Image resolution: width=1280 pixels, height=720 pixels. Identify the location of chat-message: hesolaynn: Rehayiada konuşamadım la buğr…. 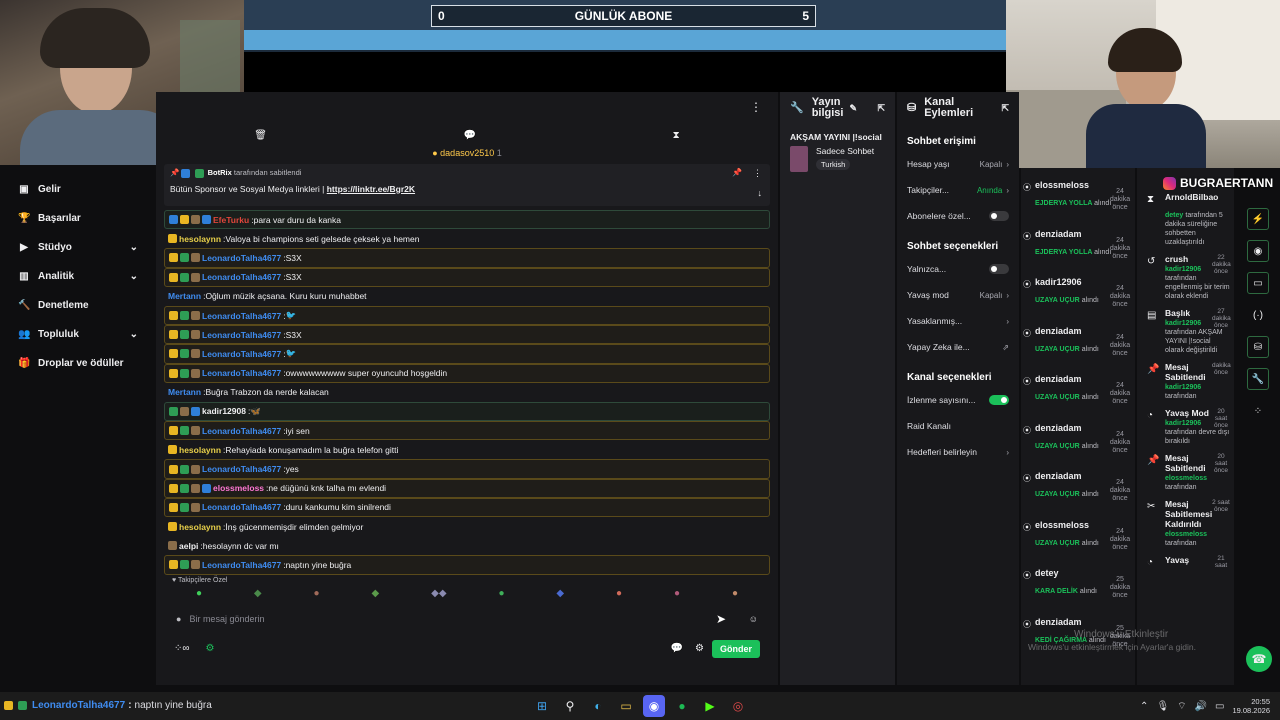
(467, 449).